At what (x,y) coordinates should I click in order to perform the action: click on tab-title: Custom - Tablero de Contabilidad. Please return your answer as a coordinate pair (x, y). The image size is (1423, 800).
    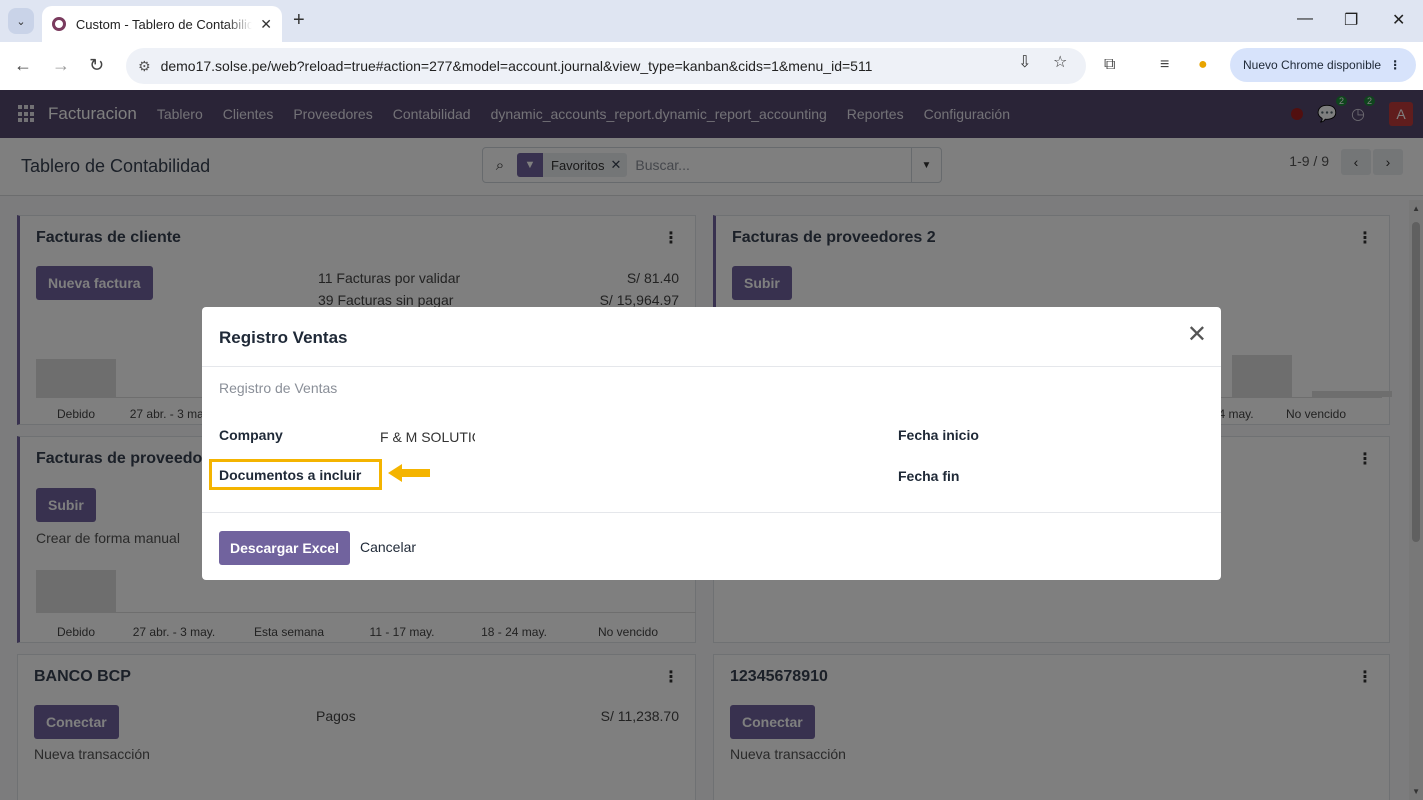
    Looking at the image, I should click on (164, 24).